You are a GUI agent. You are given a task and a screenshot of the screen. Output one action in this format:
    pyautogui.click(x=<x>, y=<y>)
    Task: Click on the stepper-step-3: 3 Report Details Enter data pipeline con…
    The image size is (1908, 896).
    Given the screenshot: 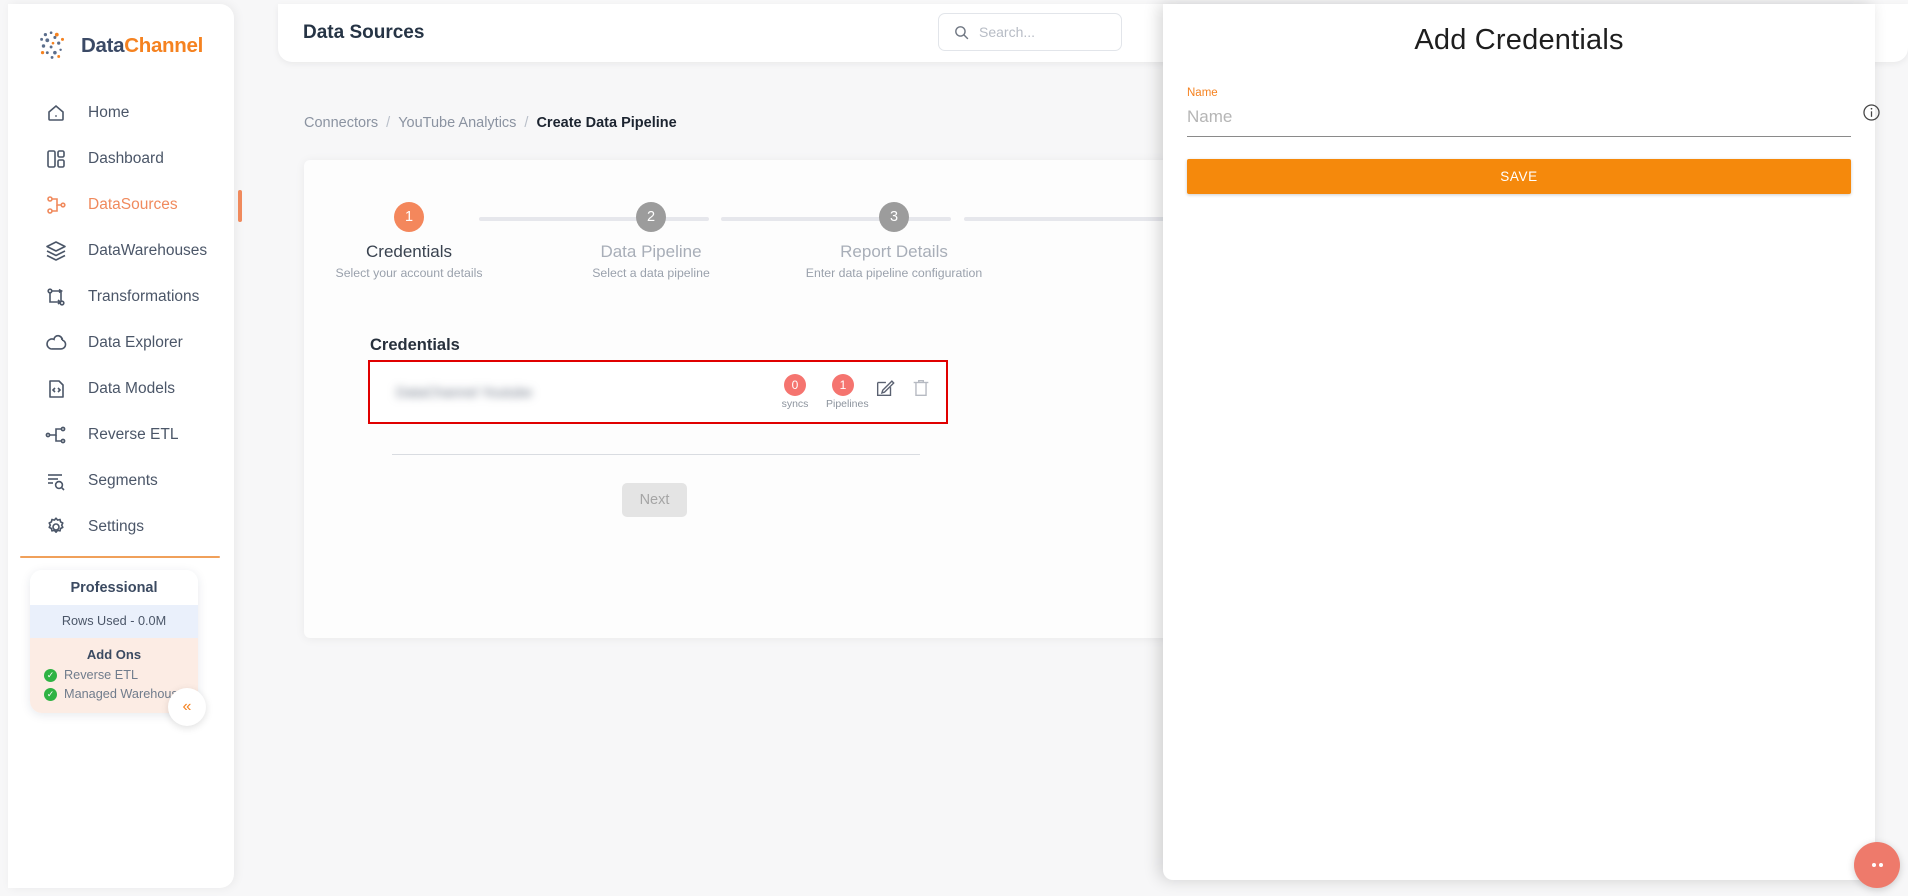 What is the action you would take?
    pyautogui.click(x=894, y=237)
    